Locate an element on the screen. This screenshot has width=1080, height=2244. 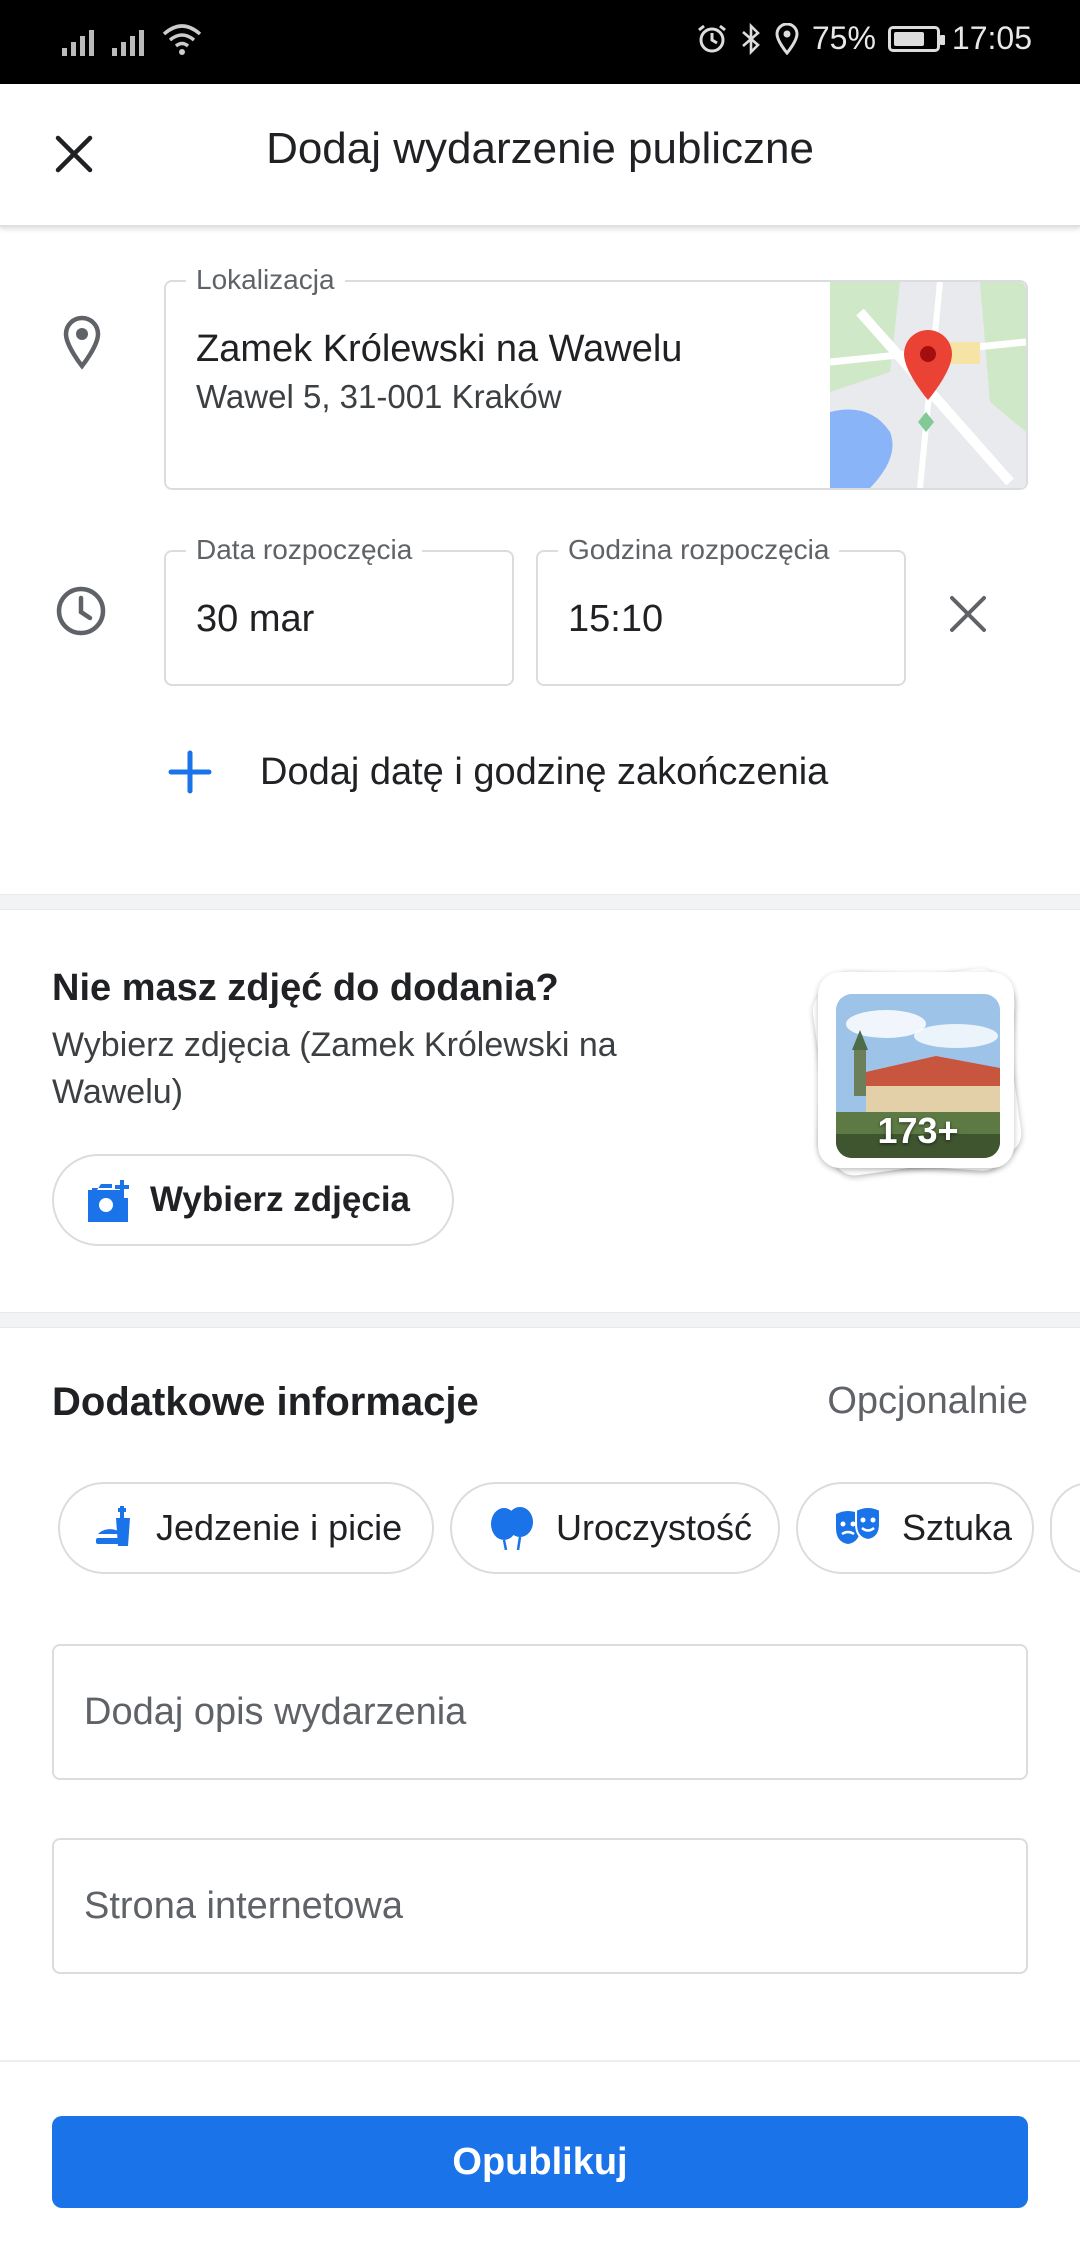
close-icon is located at coordinates (968, 614).